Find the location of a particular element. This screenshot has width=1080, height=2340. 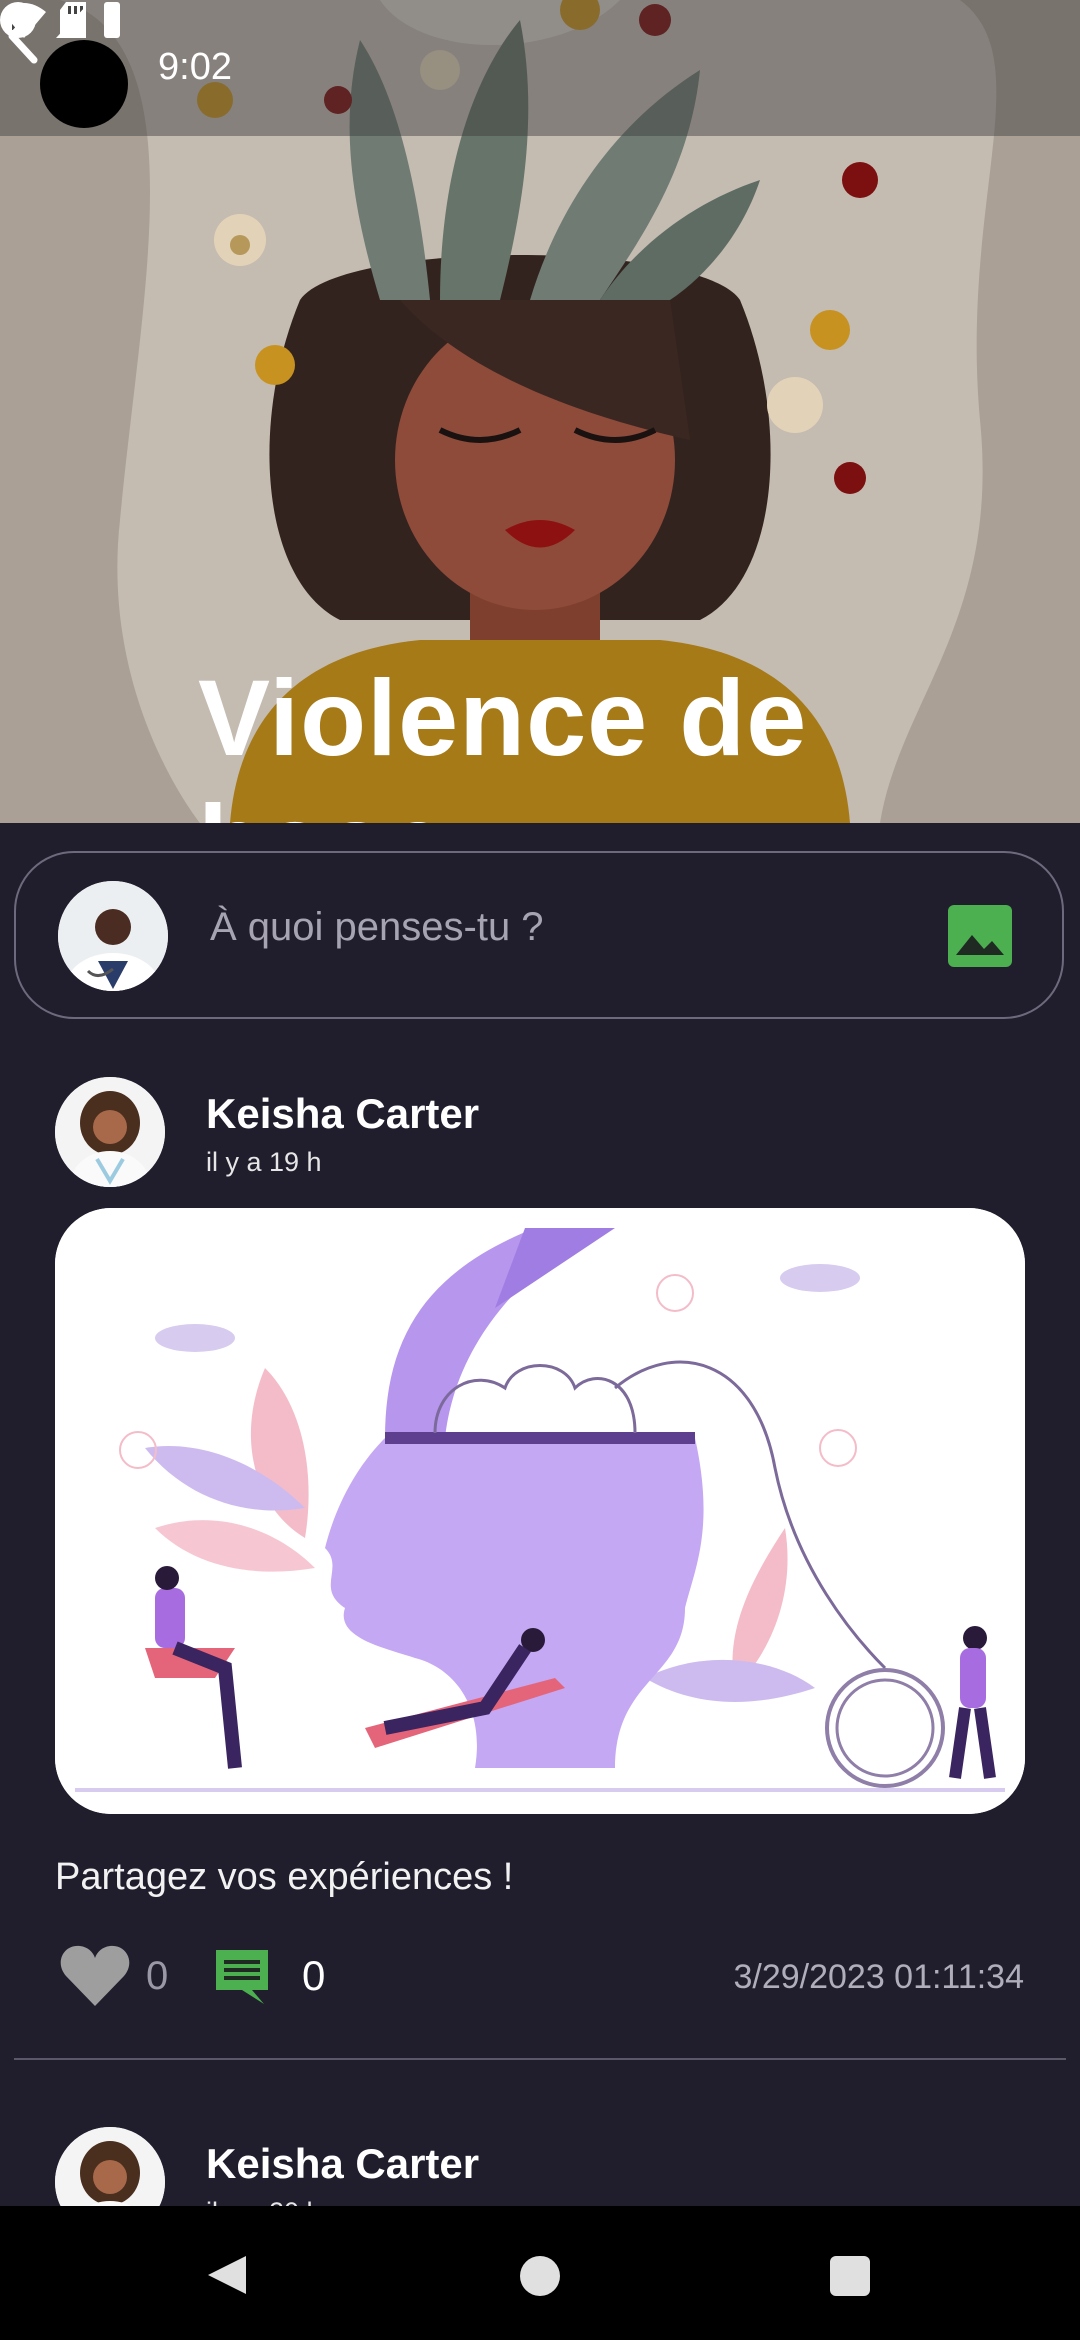

heart-icon is located at coordinates (95, 1977).